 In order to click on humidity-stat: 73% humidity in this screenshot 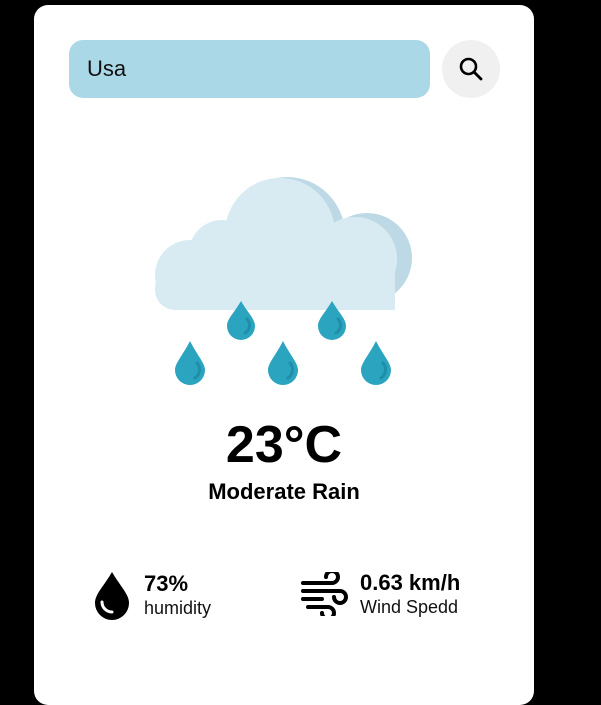, I will do `click(151, 595)`.